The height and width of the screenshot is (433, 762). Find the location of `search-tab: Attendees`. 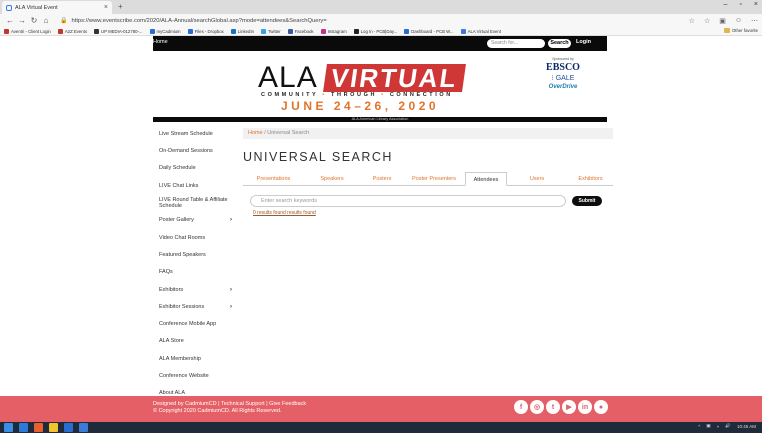

search-tab: Attendees is located at coordinates (486, 179).